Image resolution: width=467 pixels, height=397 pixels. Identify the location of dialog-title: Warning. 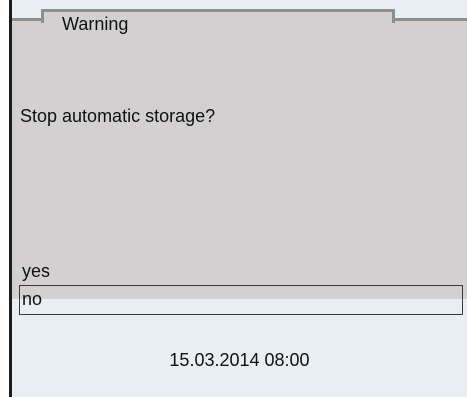
(97, 24).